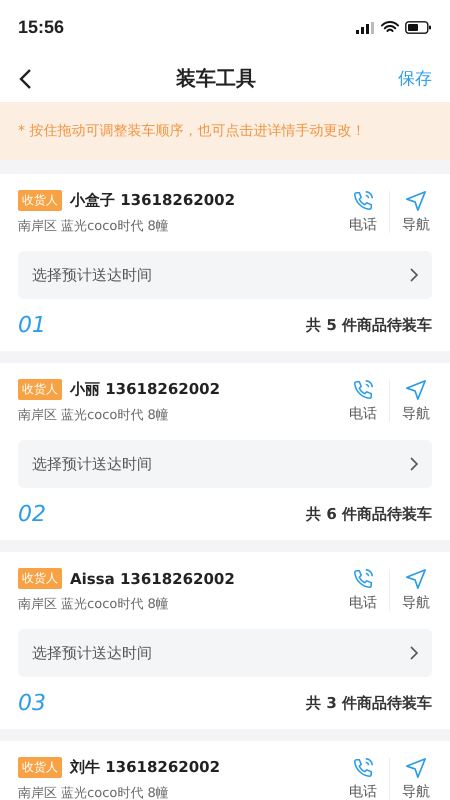  I want to click on order-number: 01, so click(32, 325).